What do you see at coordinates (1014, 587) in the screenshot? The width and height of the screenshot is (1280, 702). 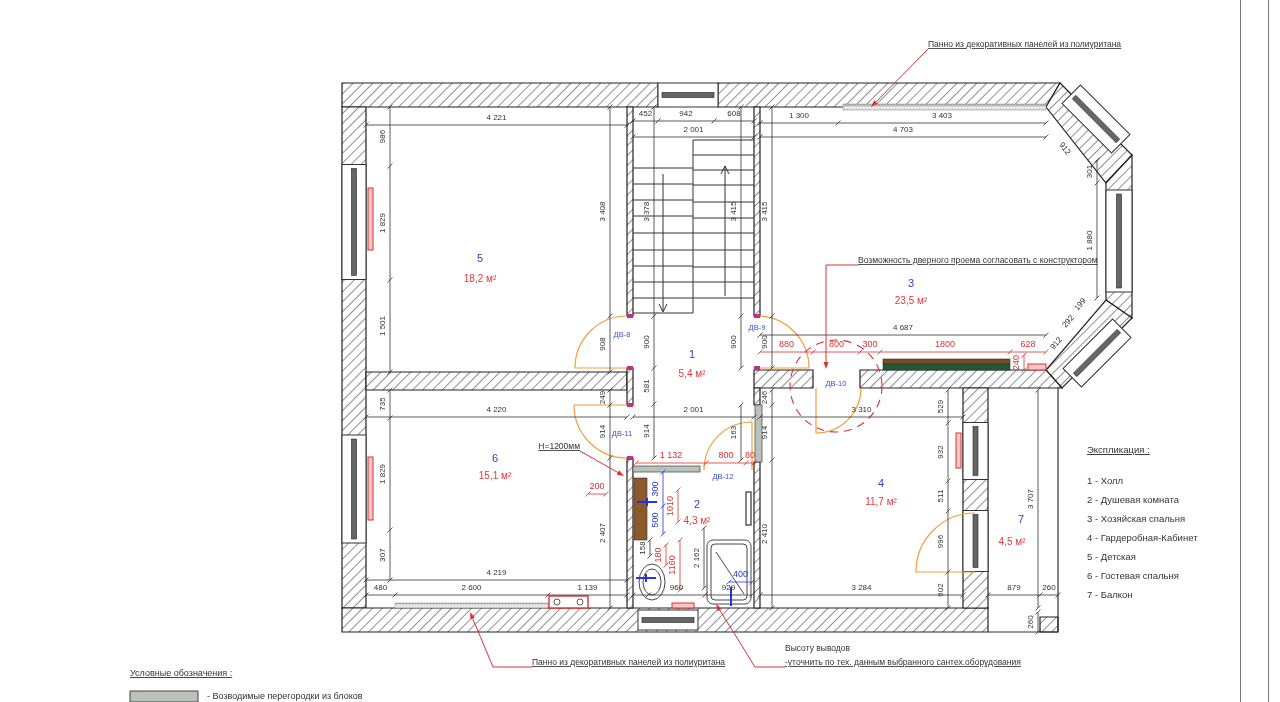 I see `dimension-label: 879` at bounding box center [1014, 587].